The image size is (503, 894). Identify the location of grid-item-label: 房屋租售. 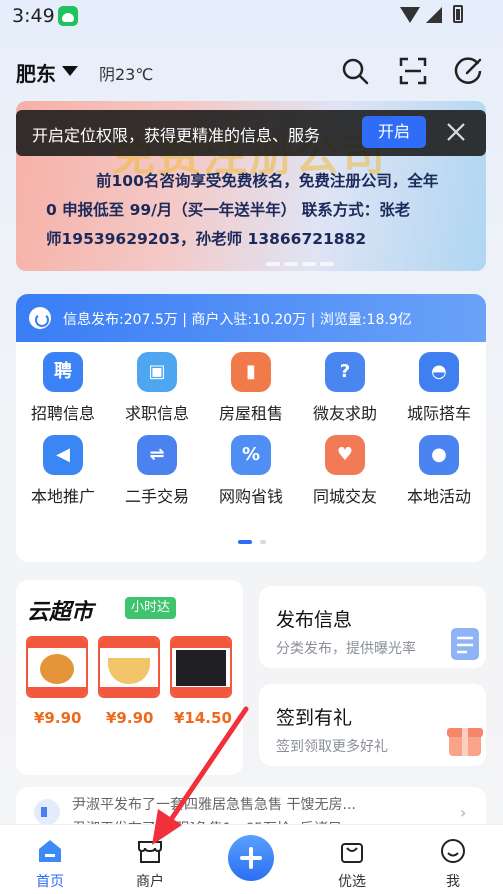
(250, 413).